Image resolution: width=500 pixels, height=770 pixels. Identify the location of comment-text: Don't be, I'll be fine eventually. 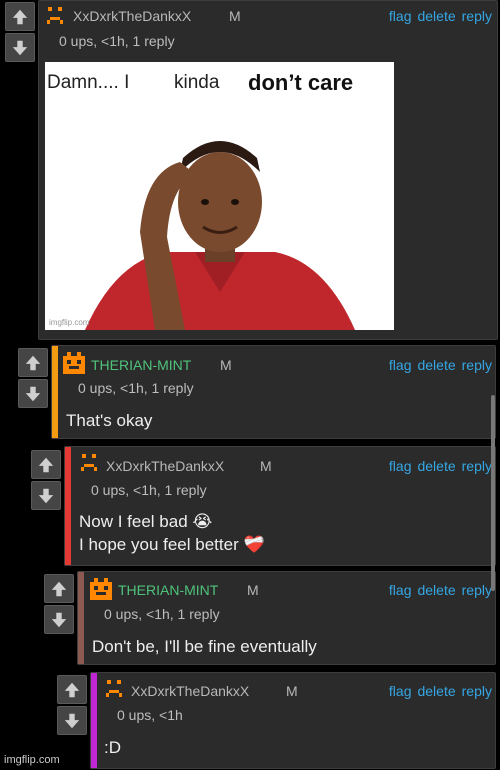
(204, 646).